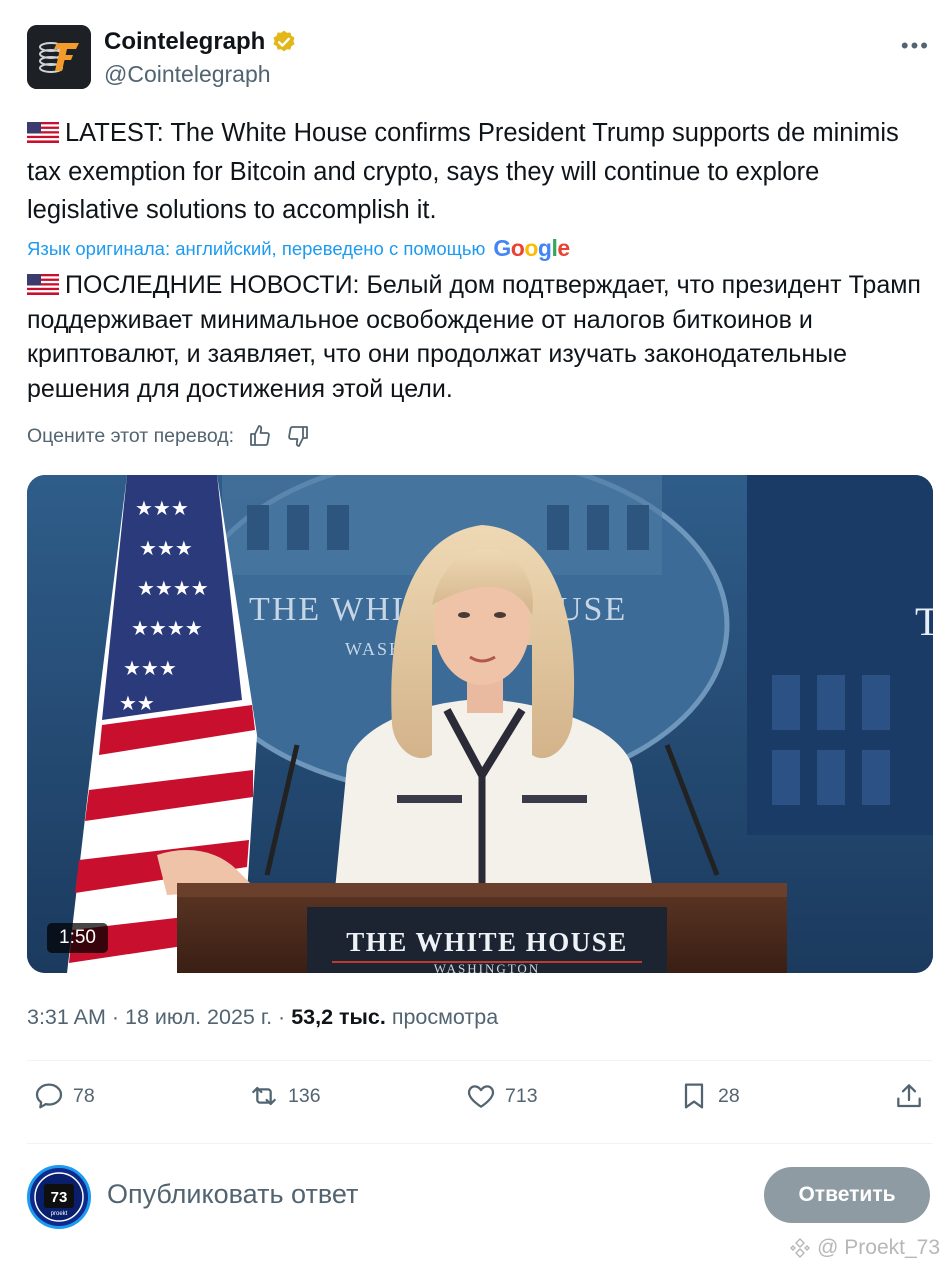 The width and height of the screenshot is (948, 1268). What do you see at coordinates (445, 1017) in the screenshot?
I see `views-label: просмотра` at bounding box center [445, 1017].